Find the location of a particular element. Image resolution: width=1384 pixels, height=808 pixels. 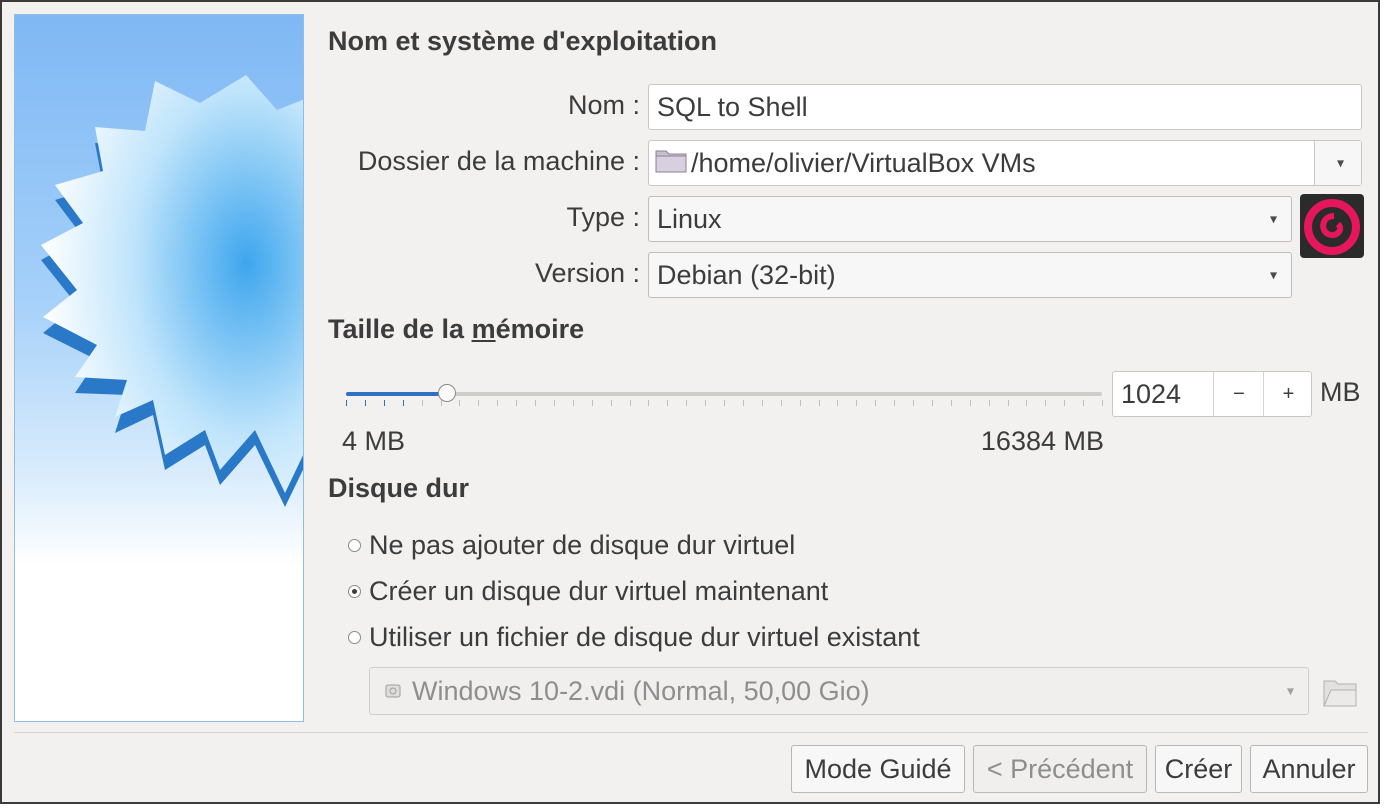

os-version-value: Debian (32-bit) is located at coordinates (746, 274).